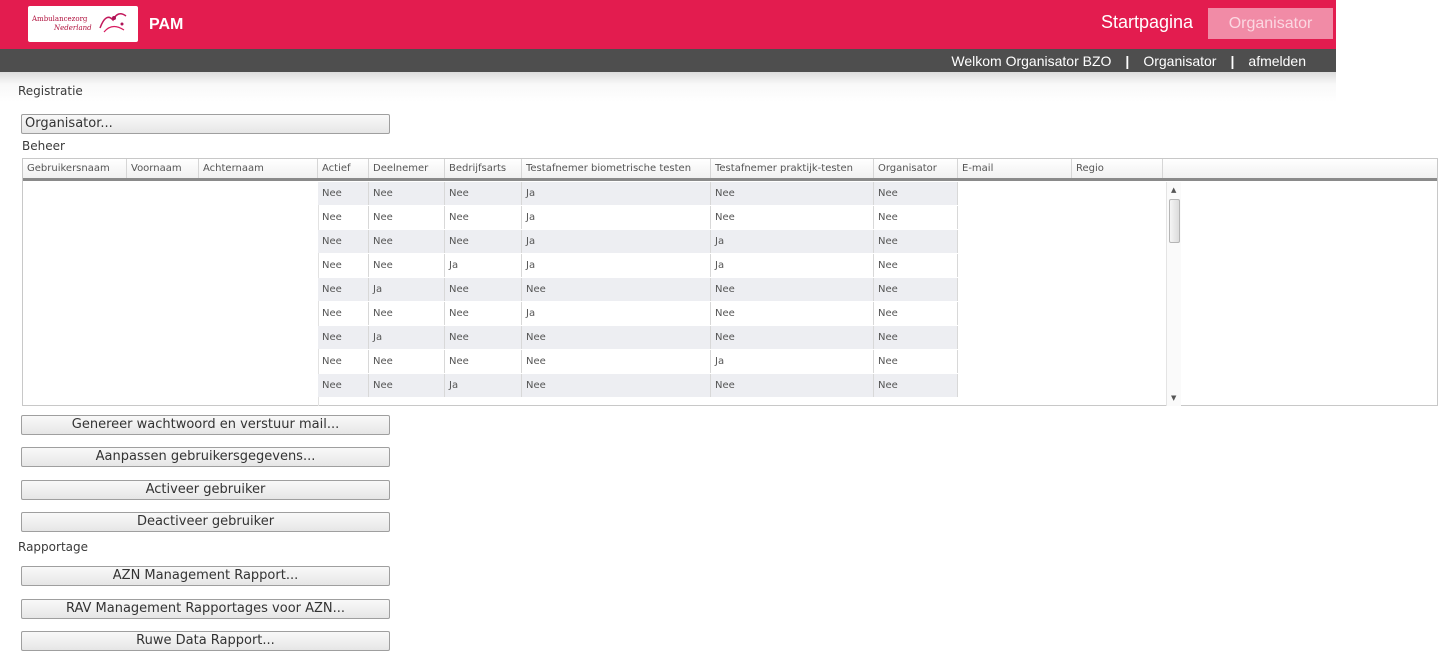  I want to click on logout-link: afmelden, so click(1277, 61).